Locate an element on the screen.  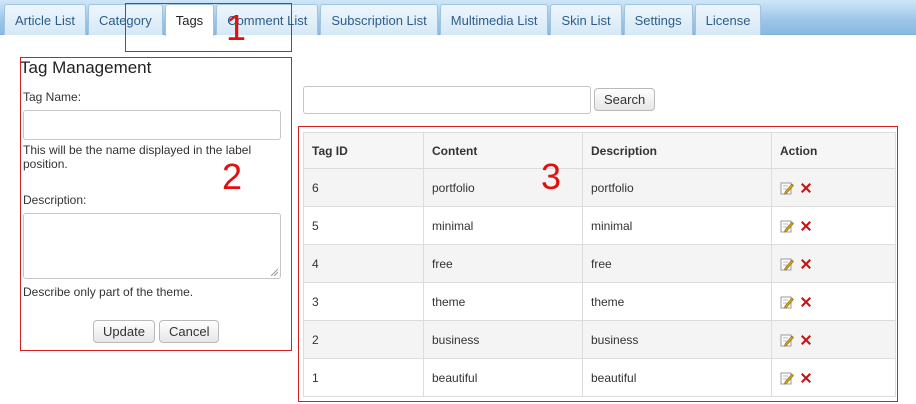
tag-name-label: Tag Name: is located at coordinates (52, 97).